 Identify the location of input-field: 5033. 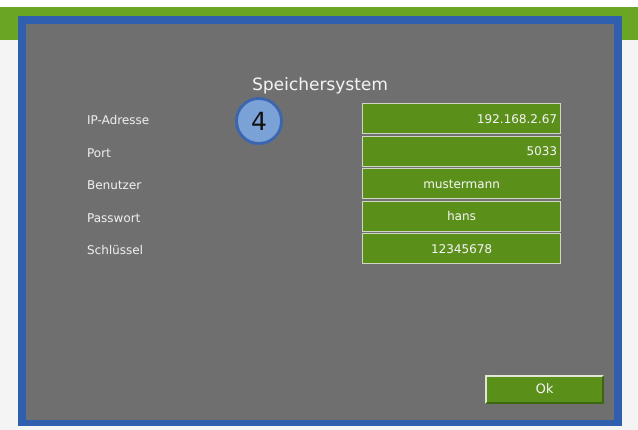
(461, 151).